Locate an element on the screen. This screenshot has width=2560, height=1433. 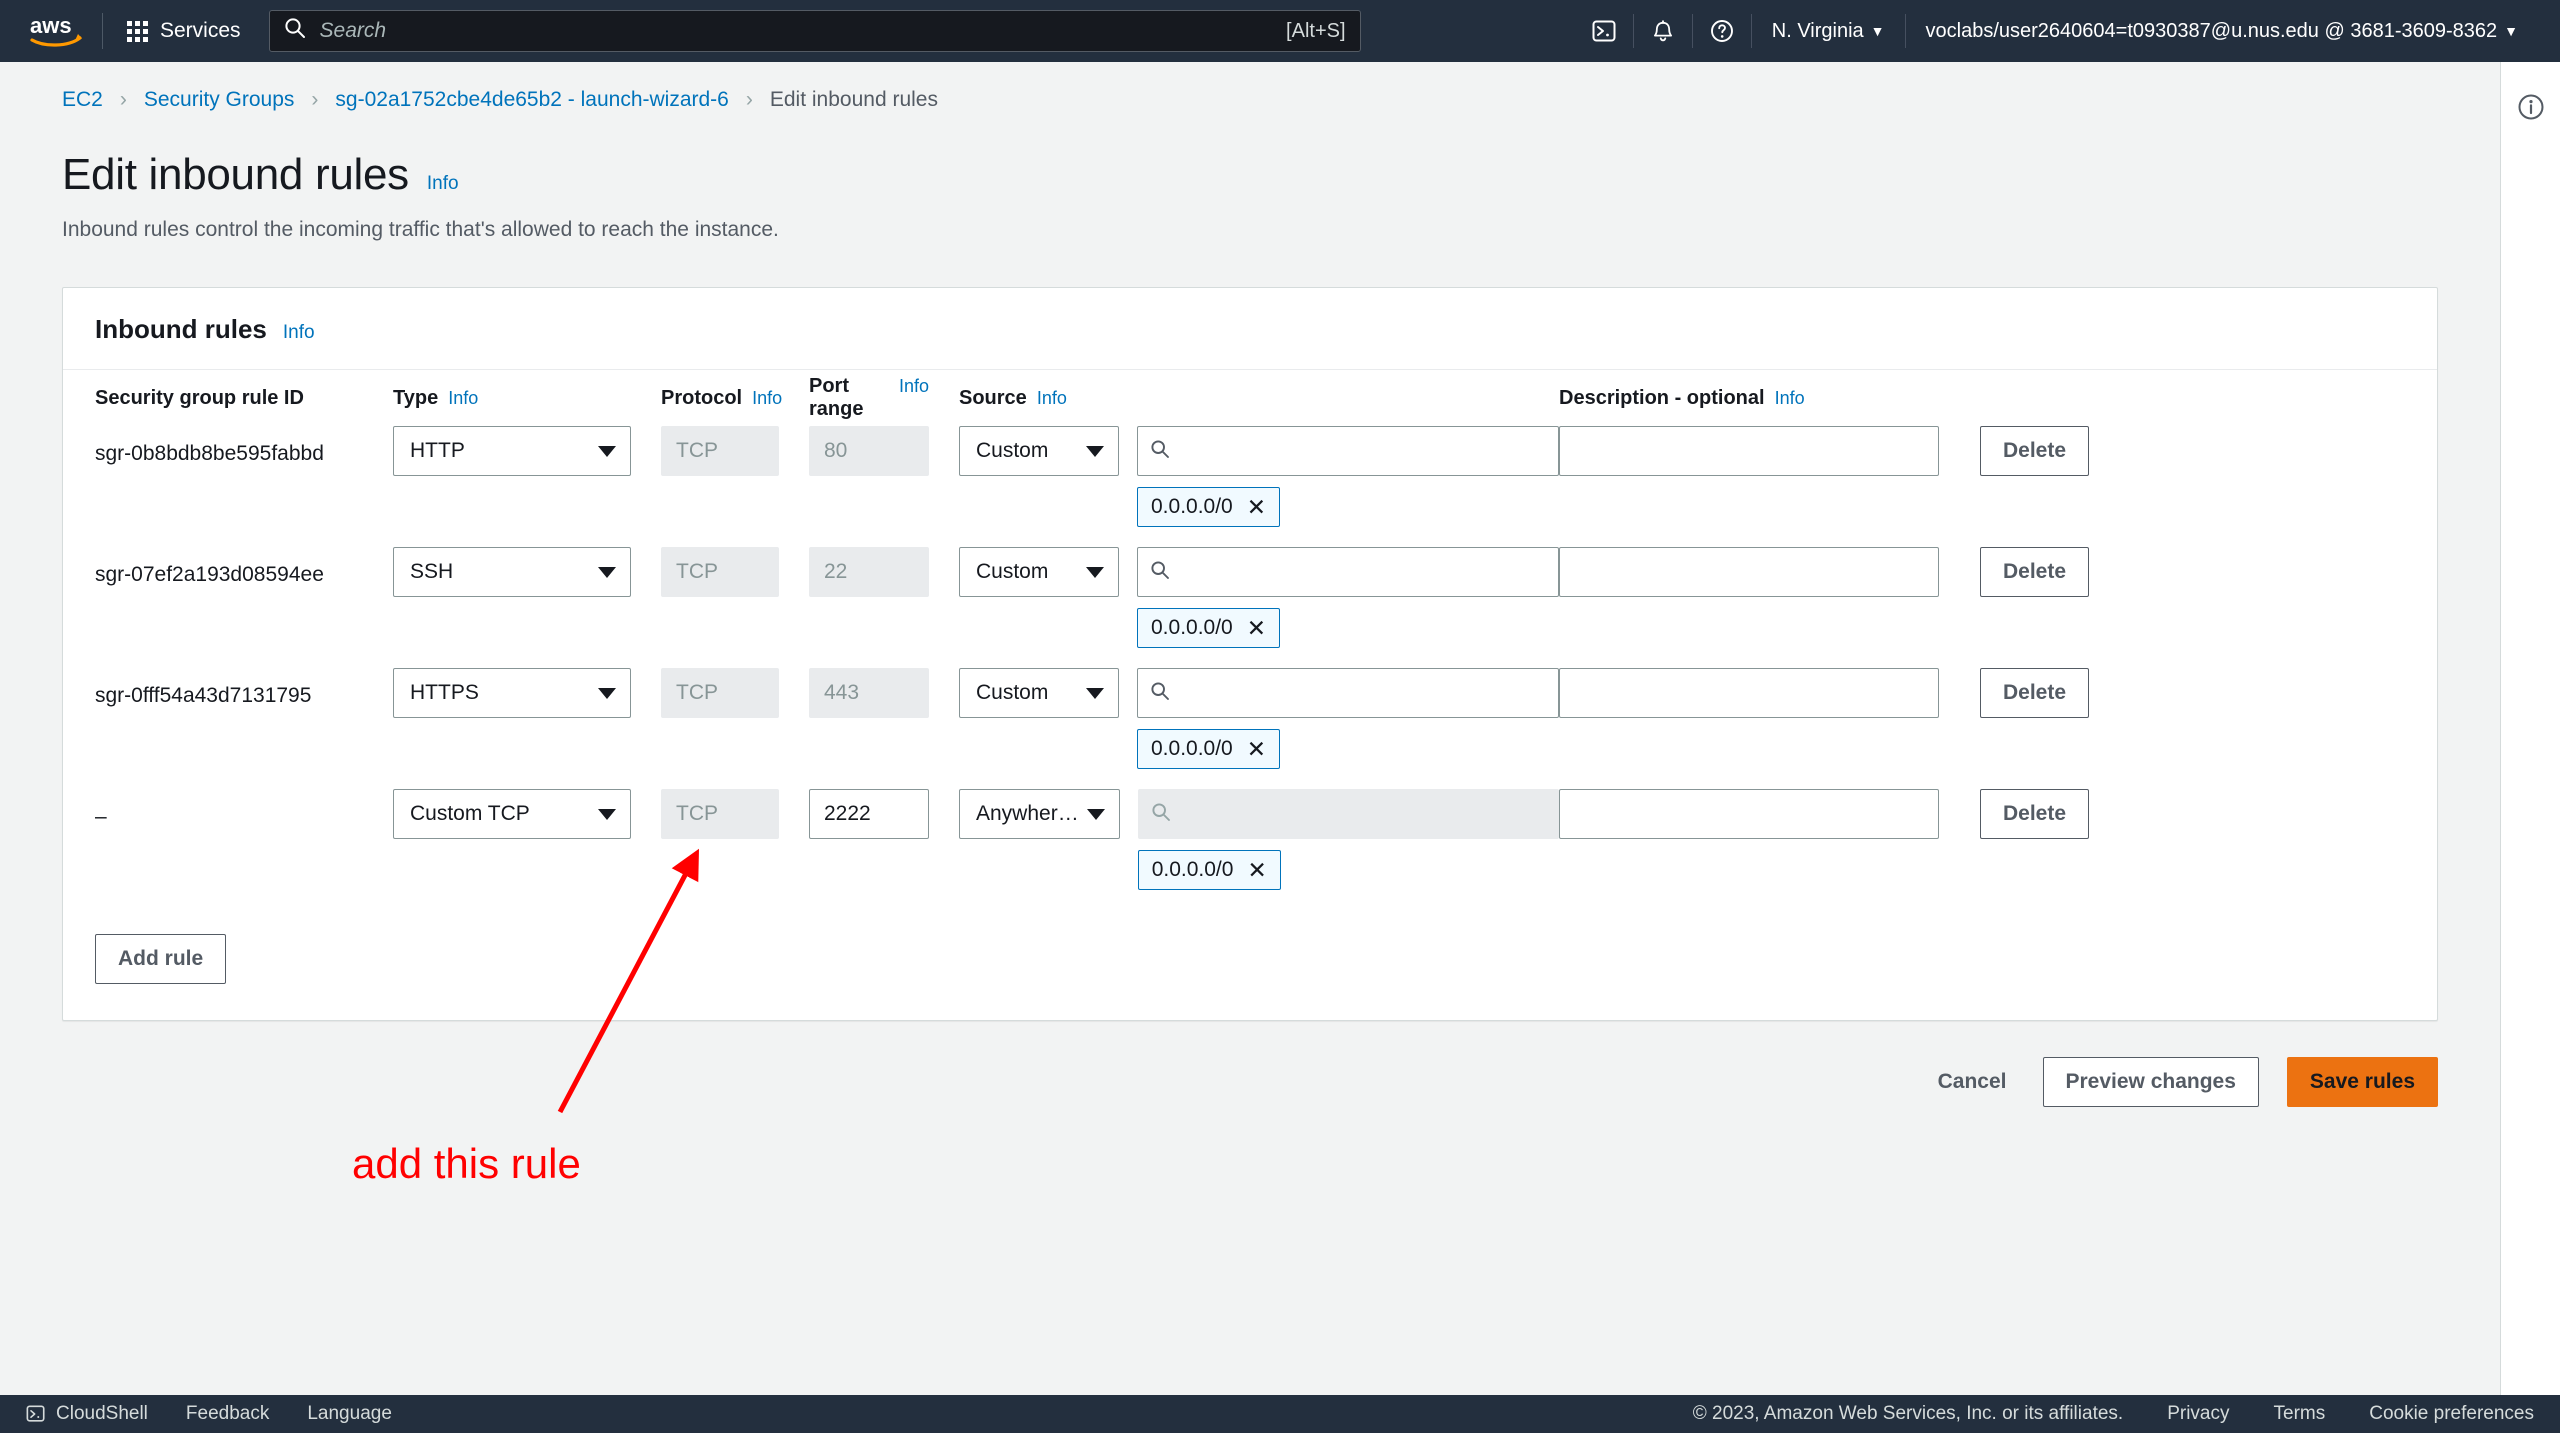
footer-cloudshell-button: CloudShell is located at coordinates (87, 1414).